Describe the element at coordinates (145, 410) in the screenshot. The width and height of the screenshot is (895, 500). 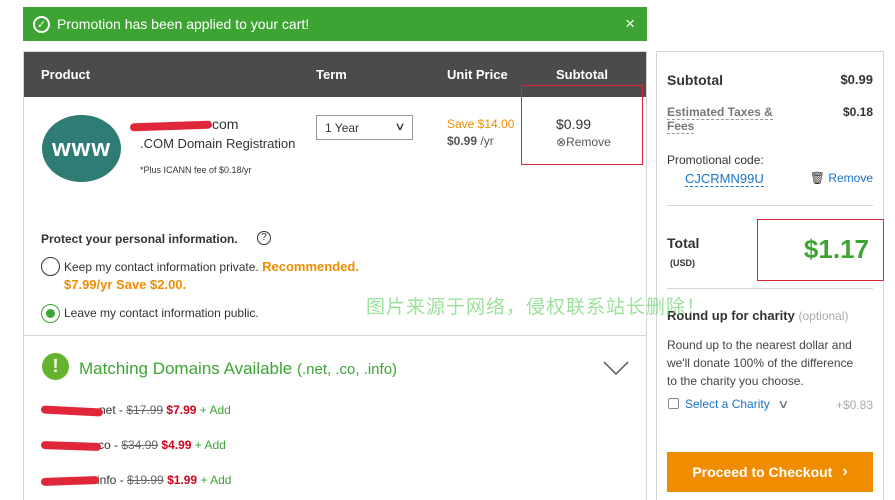
I see `old-price: $17.99` at that location.